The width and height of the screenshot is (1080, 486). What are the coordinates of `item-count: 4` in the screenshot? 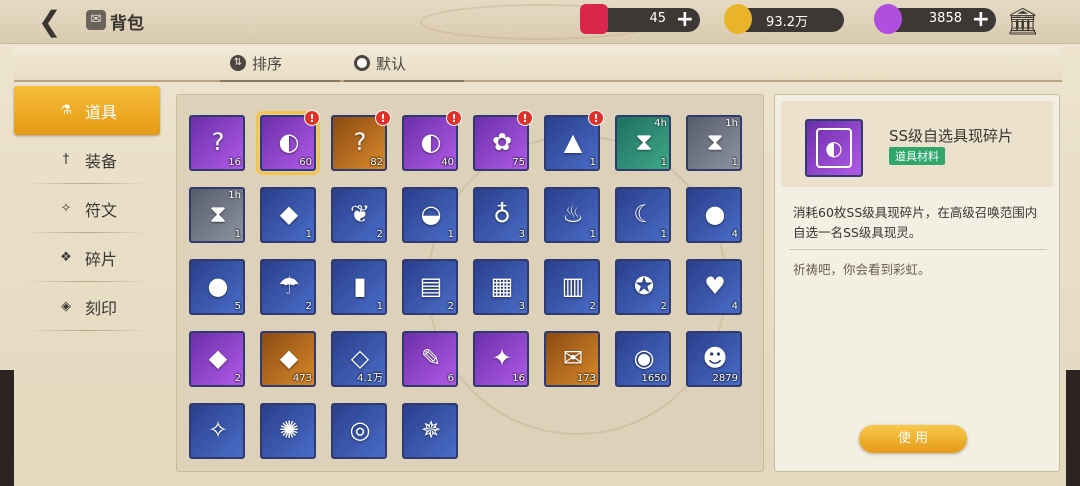 It's located at (734, 234).